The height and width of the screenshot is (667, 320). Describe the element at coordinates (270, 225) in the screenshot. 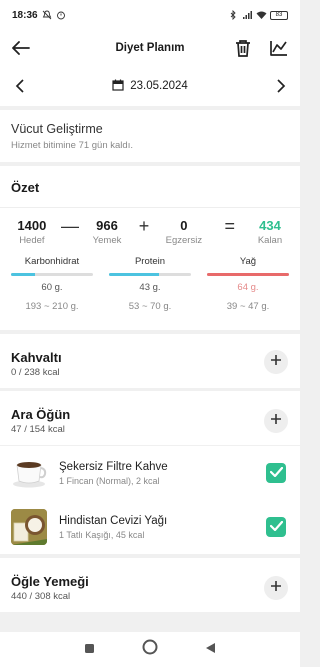

I see `remaining-value: 434` at that location.